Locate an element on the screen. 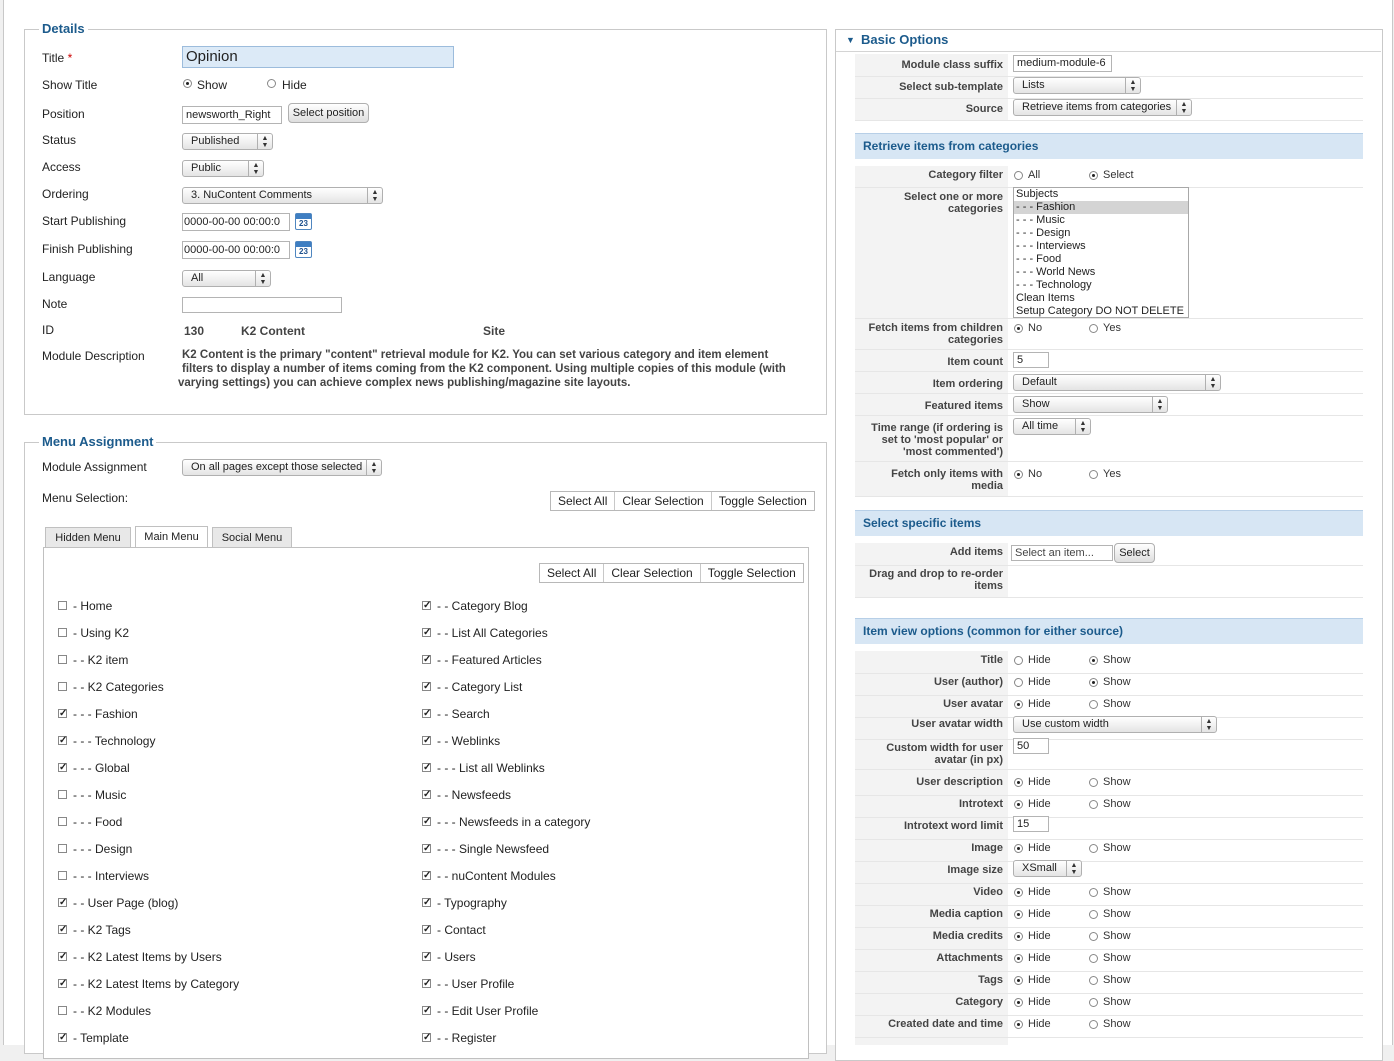  video-show-radio is located at coordinates (1093, 892).